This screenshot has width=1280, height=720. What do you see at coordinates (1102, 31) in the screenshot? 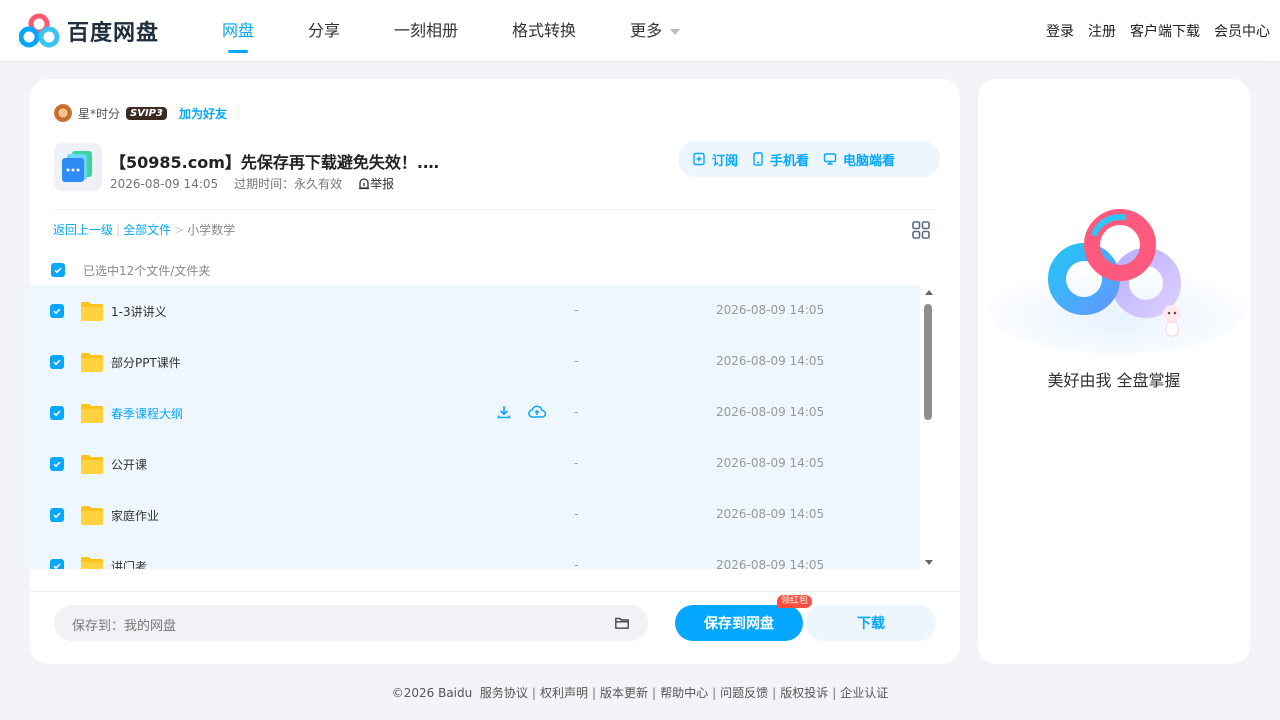
I see `register-link: 注册` at bounding box center [1102, 31].